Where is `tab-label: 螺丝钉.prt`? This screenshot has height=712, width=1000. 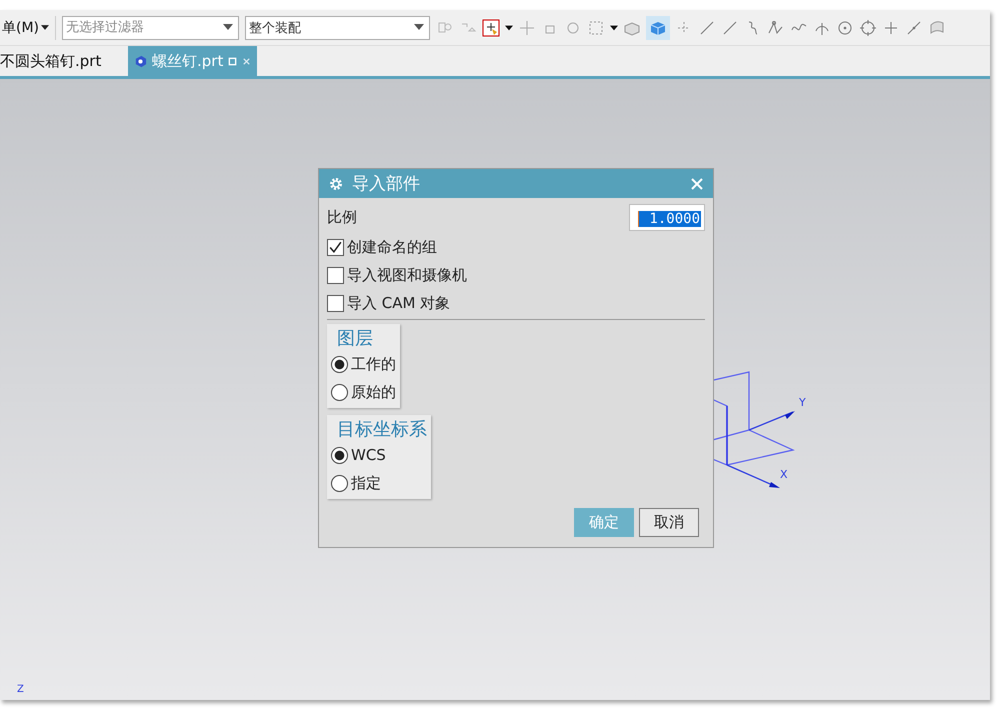 tab-label: 螺丝钉.prt is located at coordinates (188, 61).